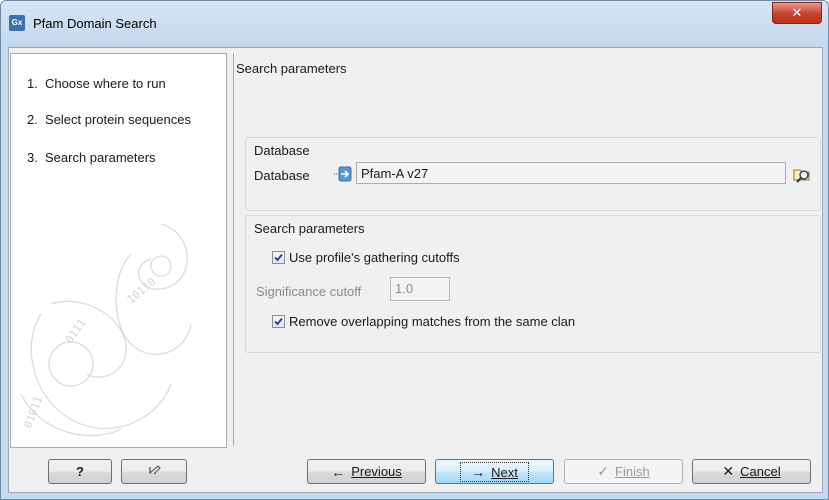 The image size is (829, 500). I want to click on page-title: Search parameters, so click(291, 68).